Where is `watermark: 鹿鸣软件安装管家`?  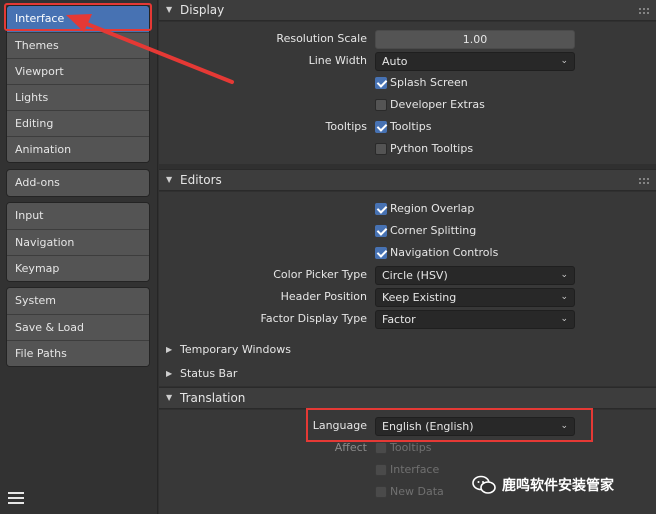
watermark: 鹿鸣软件安装管家 is located at coordinates (543, 485).